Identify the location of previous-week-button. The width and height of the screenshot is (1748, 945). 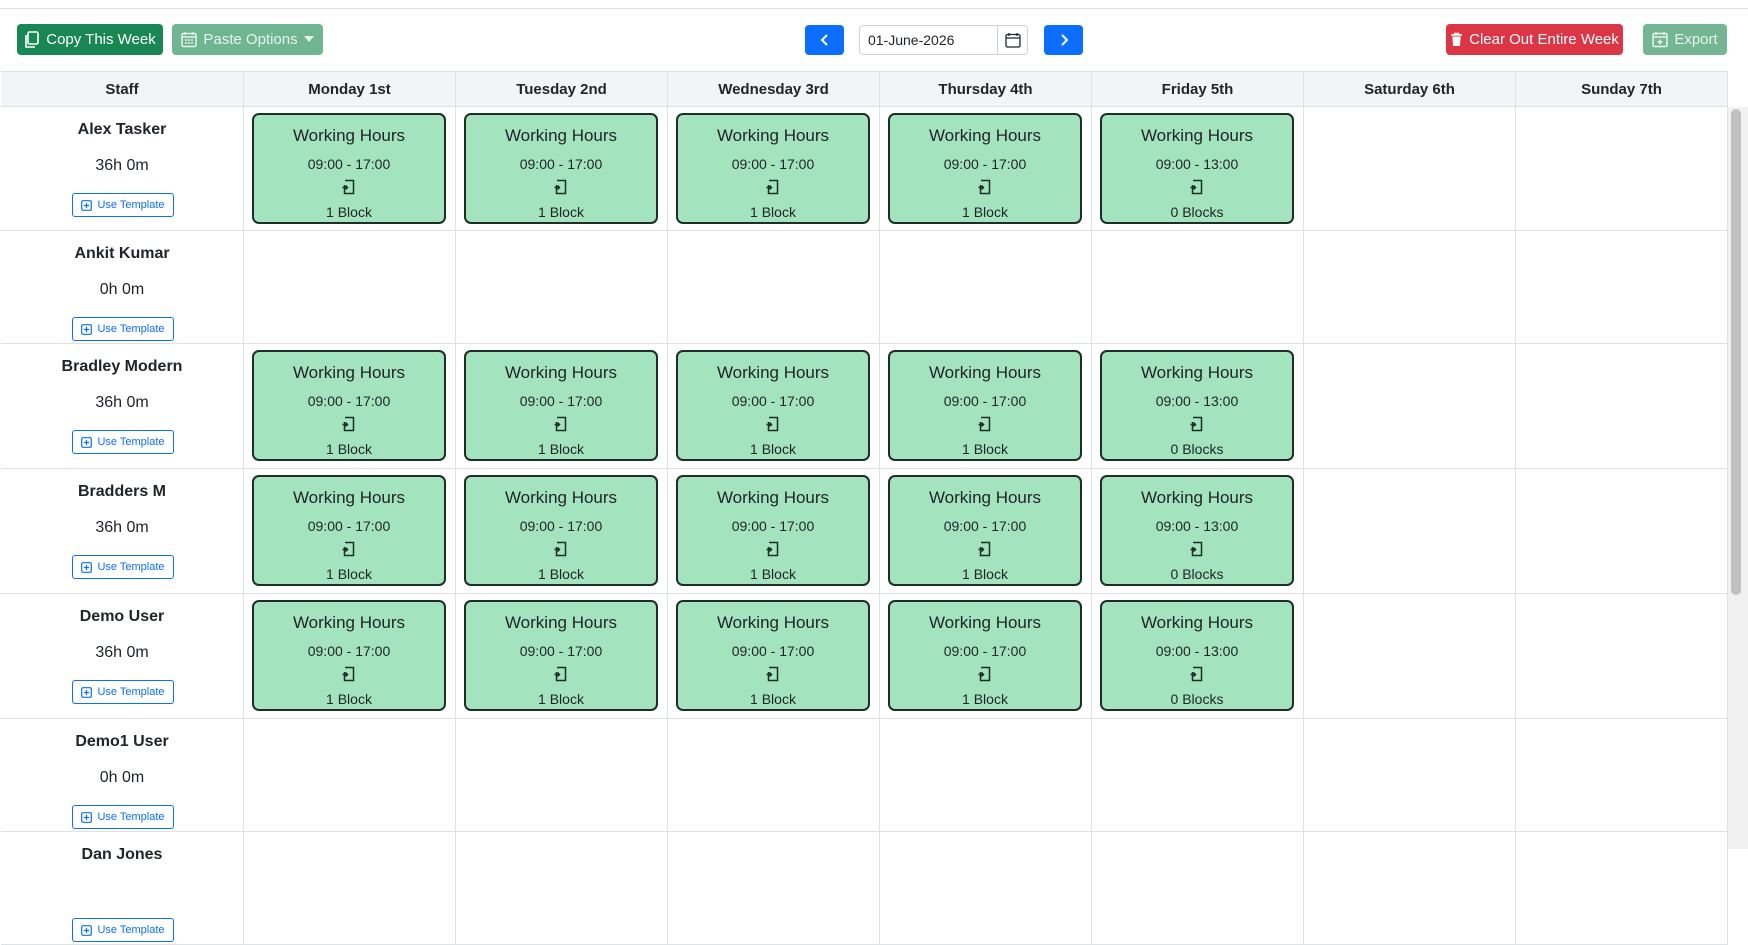
(824, 40).